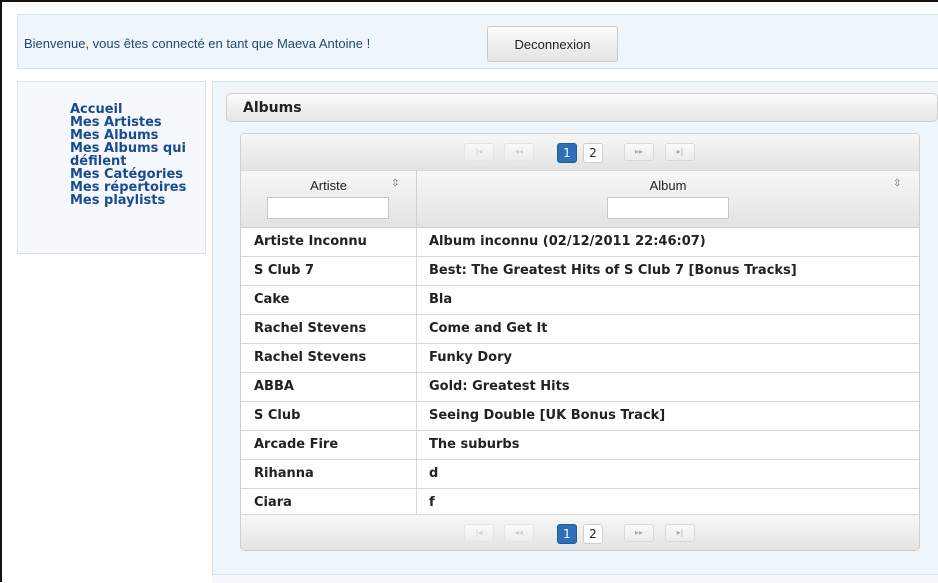 The width and height of the screenshot is (938, 583). Describe the element at coordinates (432, 502) in the screenshot. I see `album-cell: f` at that location.